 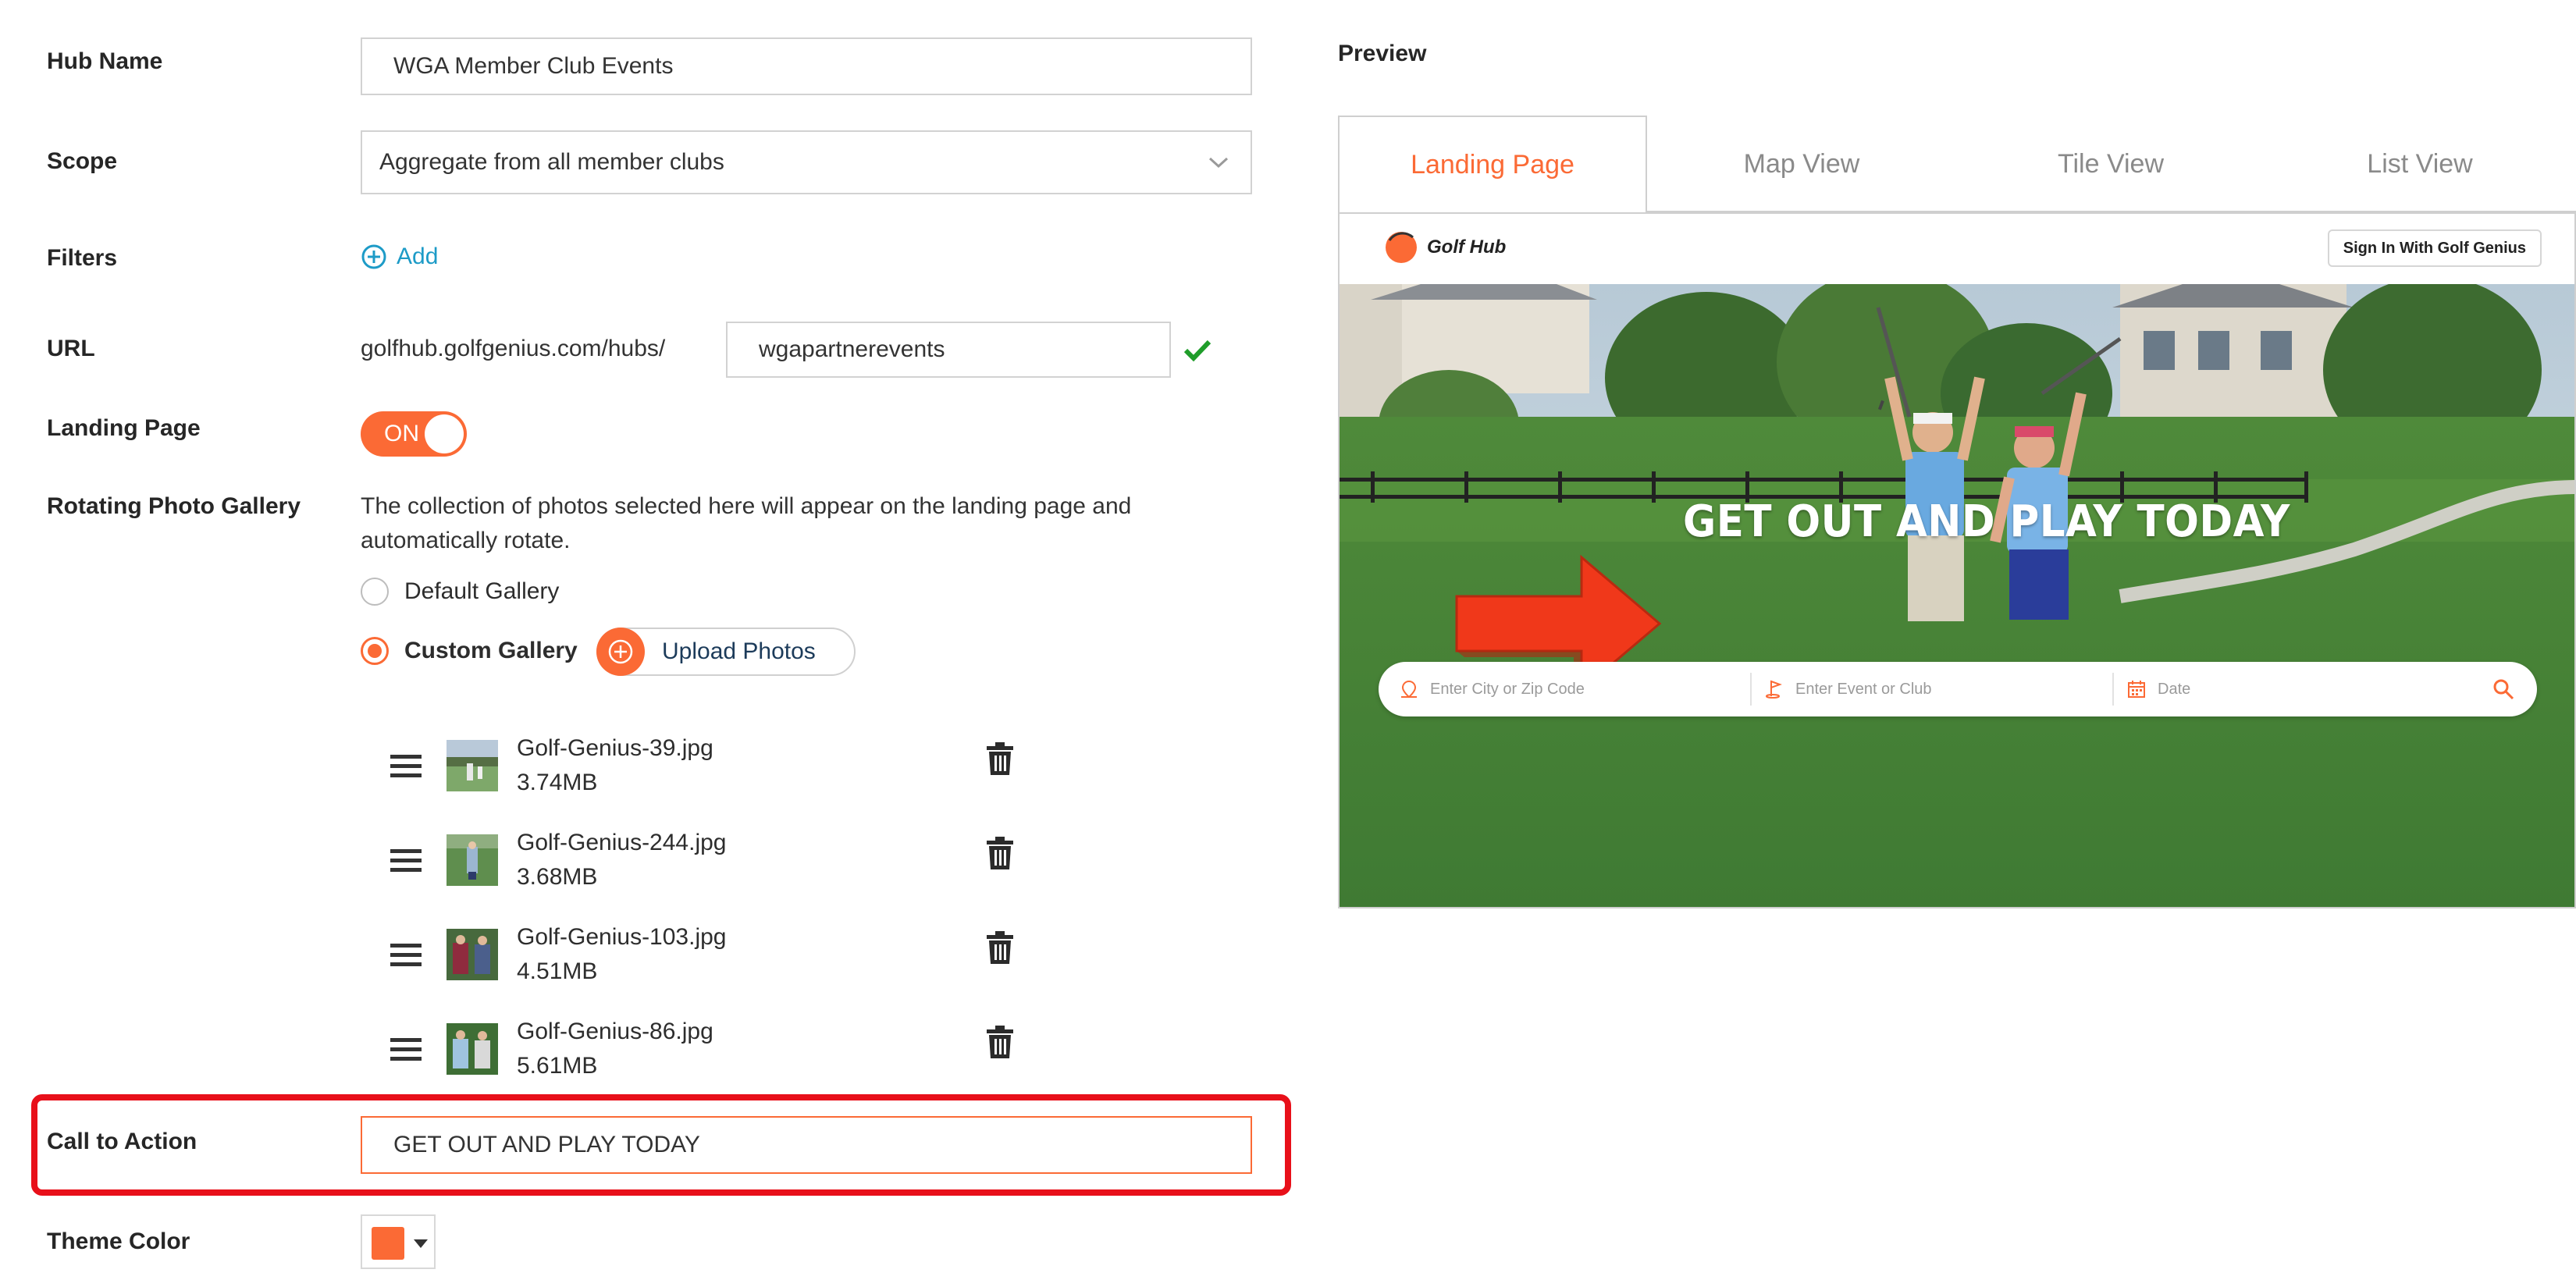 What do you see at coordinates (2110, 164) in the screenshot?
I see `tab-tile-view: Tile View` at bounding box center [2110, 164].